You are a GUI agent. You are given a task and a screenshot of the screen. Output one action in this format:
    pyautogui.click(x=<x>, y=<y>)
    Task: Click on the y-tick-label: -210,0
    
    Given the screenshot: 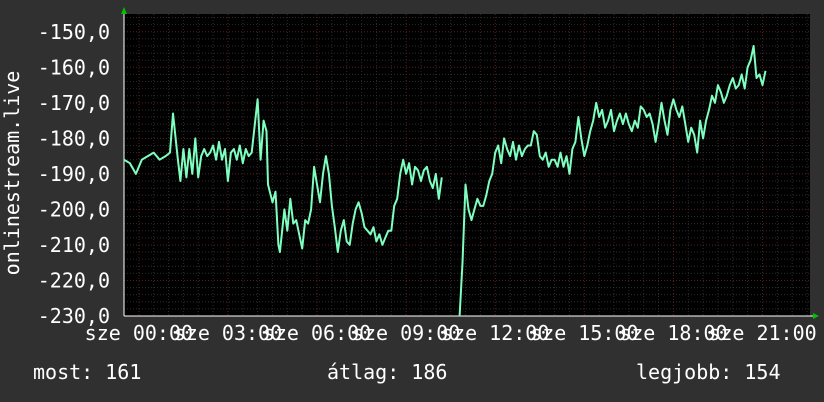 What is the action you would take?
    pyautogui.click(x=74, y=245)
    